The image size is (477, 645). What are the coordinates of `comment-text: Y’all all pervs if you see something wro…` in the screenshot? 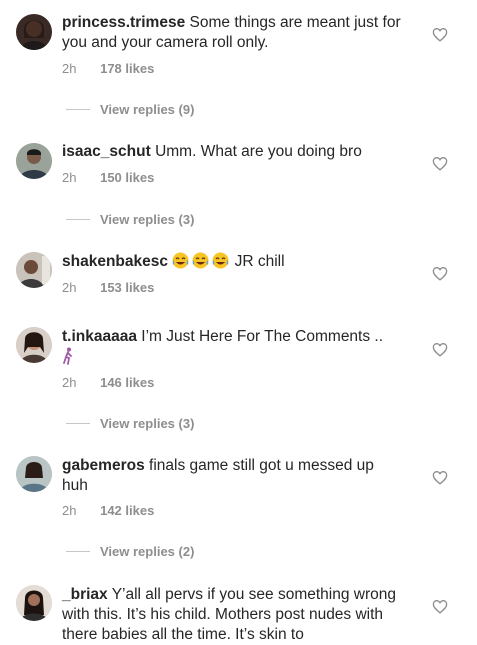 It's located at (229, 614).